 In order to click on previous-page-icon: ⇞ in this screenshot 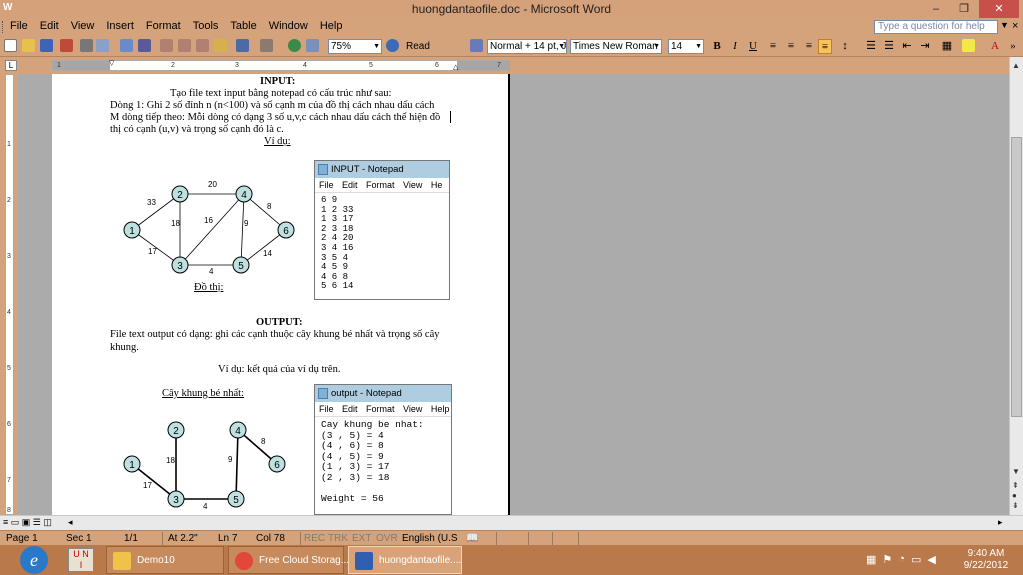, I will do `click(1015, 485)`.